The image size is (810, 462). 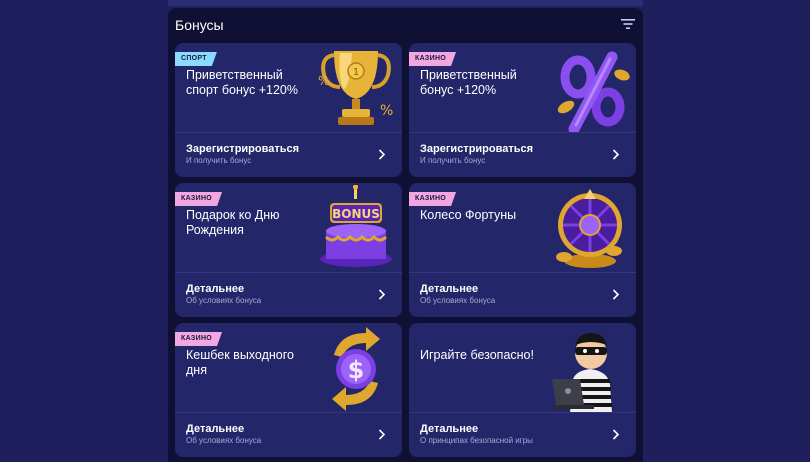 I want to click on card-title: Колесо Фортуны, so click(x=468, y=215).